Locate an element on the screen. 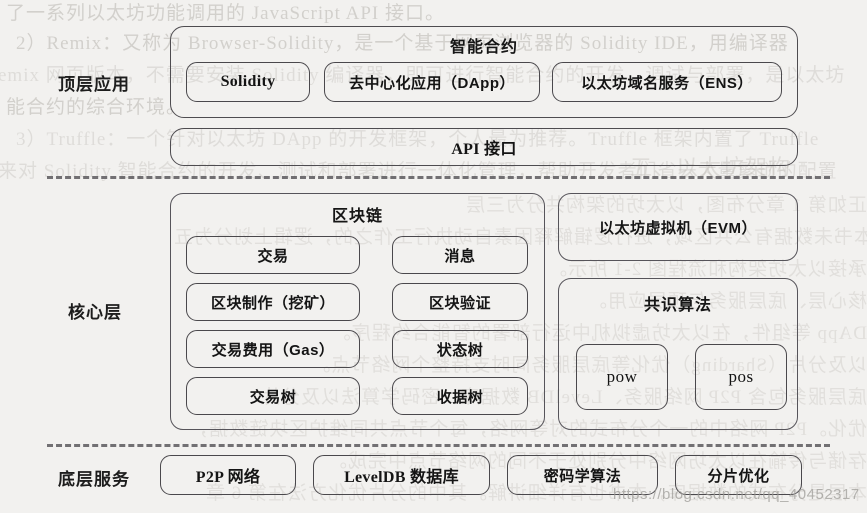 This screenshot has width=867, height=513. blockchain-item-receipt-tree-label: 收据树 is located at coordinates (460, 397).